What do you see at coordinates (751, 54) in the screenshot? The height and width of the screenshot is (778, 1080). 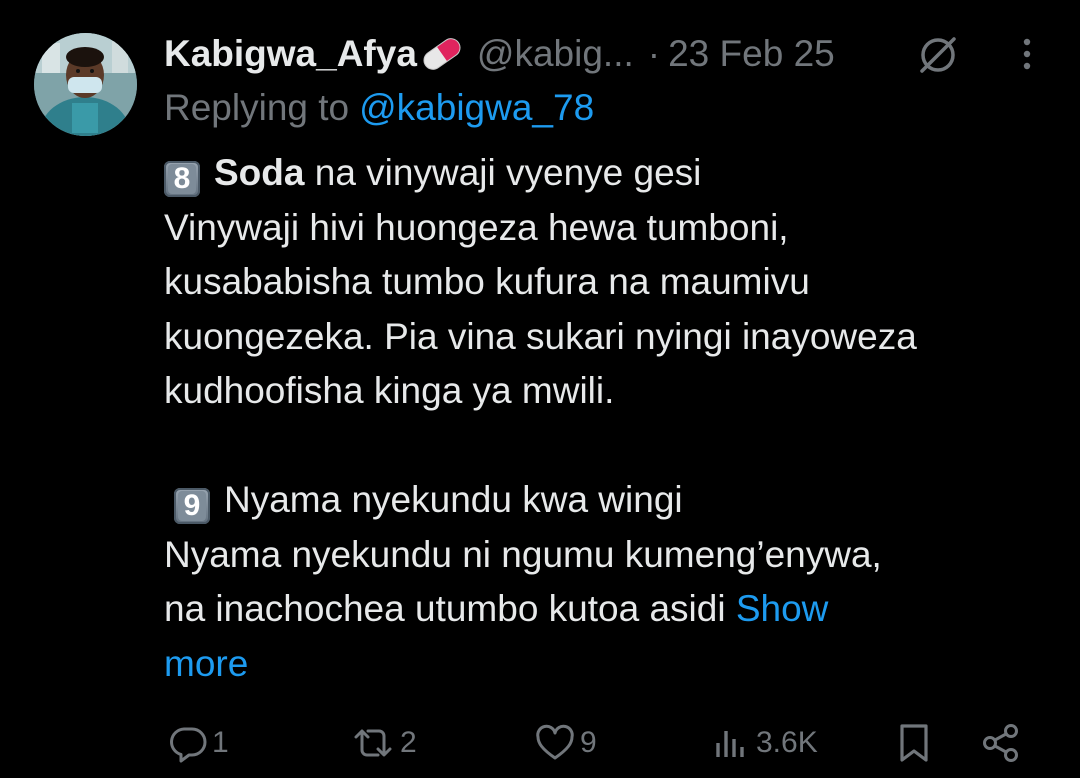 I see `post-date: 23 Feb 25` at bounding box center [751, 54].